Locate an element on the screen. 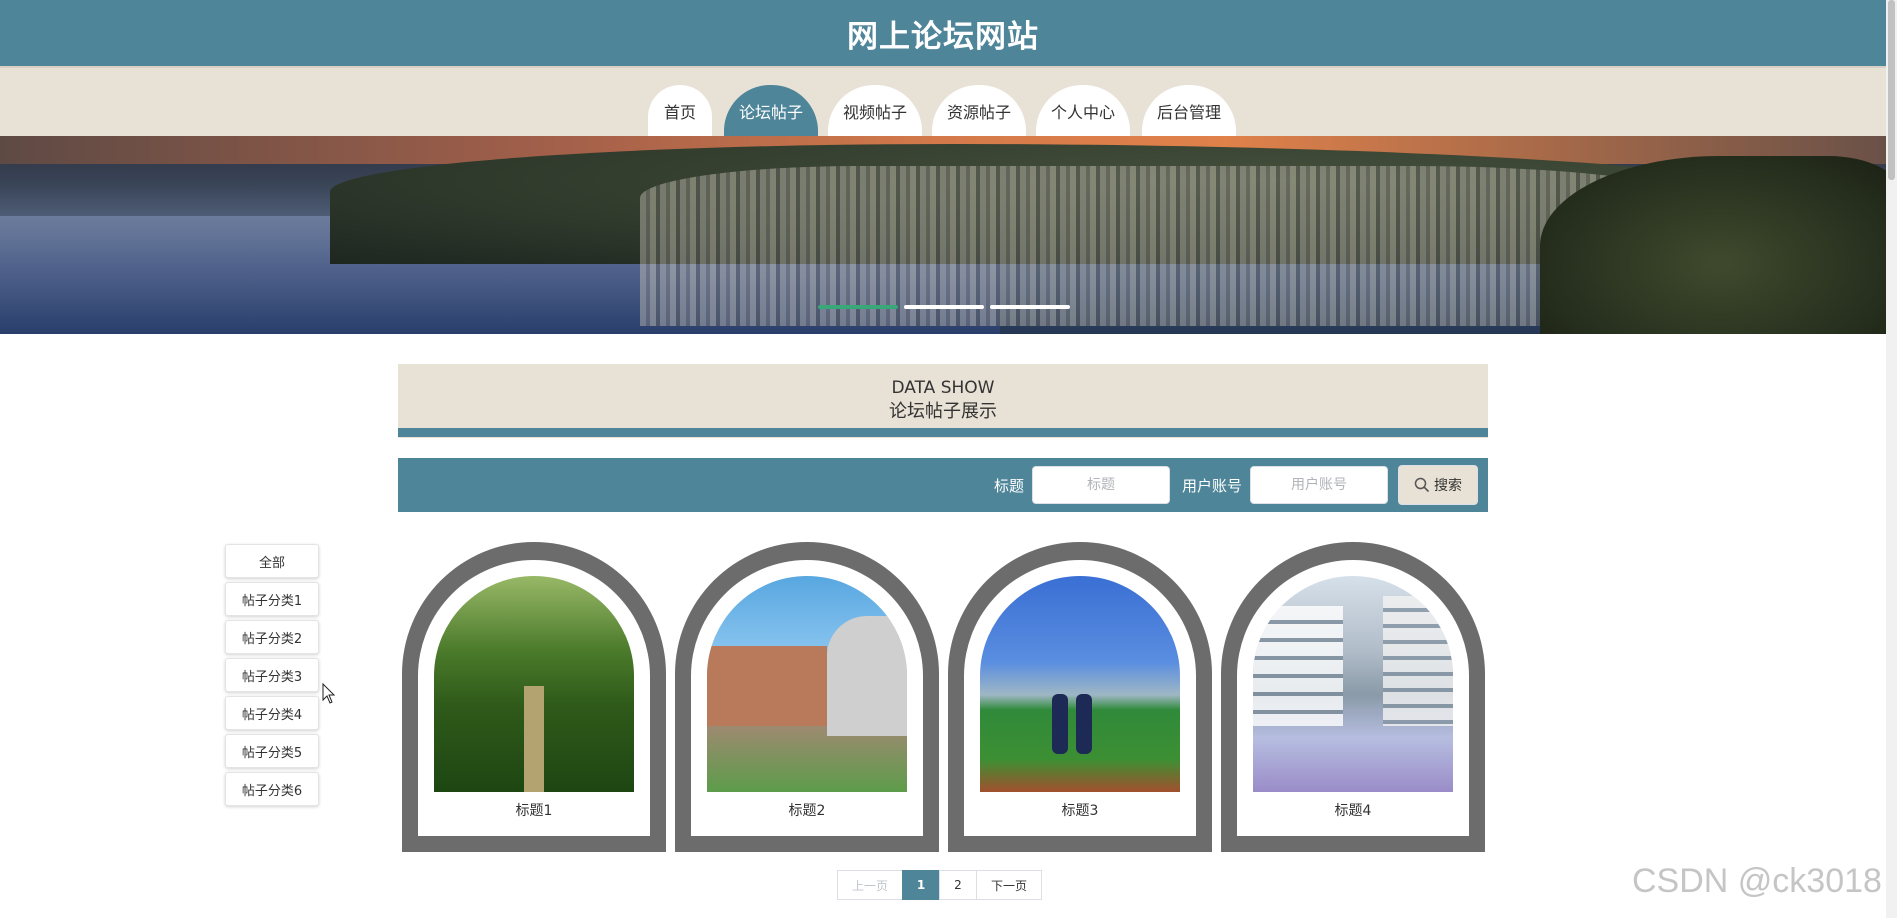 The image size is (1897, 918). account-search-input is located at coordinates (1319, 485).